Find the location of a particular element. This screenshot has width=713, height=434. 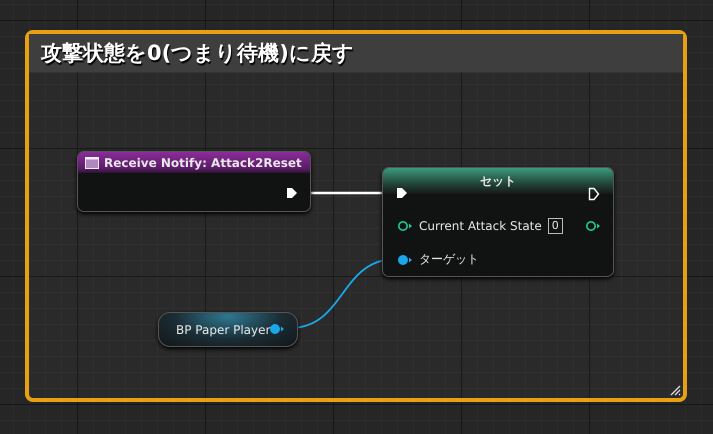

value-field: 0 is located at coordinates (555, 226).